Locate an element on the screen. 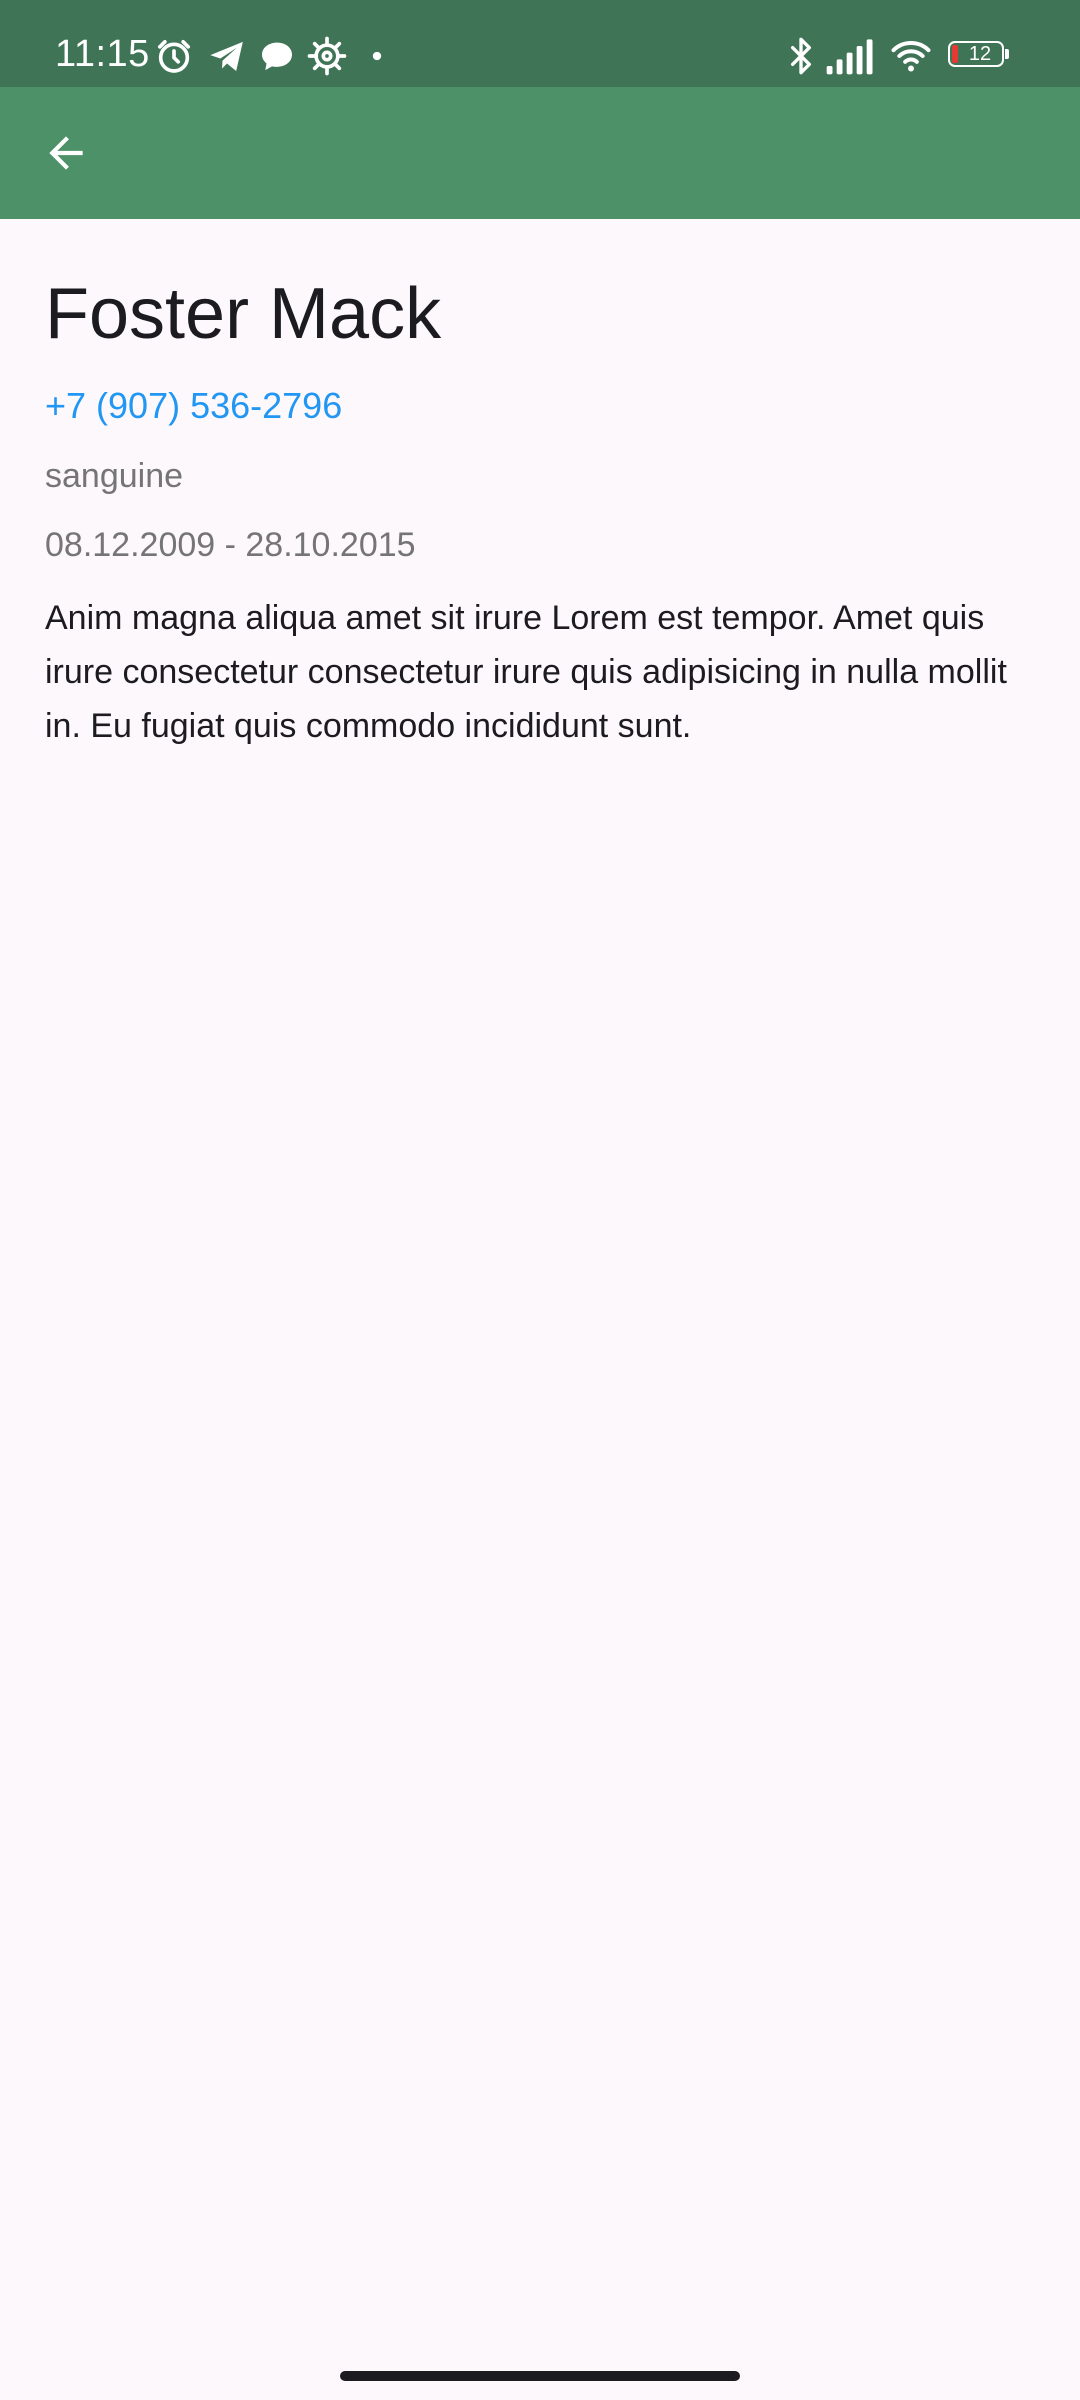 The height and width of the screenshot is (2400, 1080). wifi-icon is located at coordinates (911, 56).